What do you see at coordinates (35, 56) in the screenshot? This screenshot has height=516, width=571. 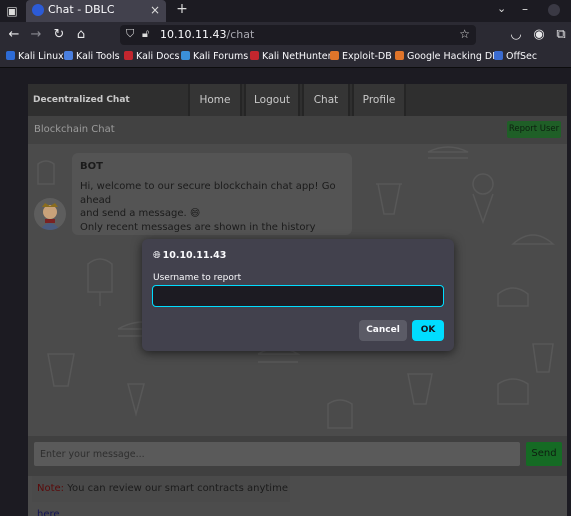 I see `bookmark-kali-linux: Kali Linux` at bounding box center [35, 56].